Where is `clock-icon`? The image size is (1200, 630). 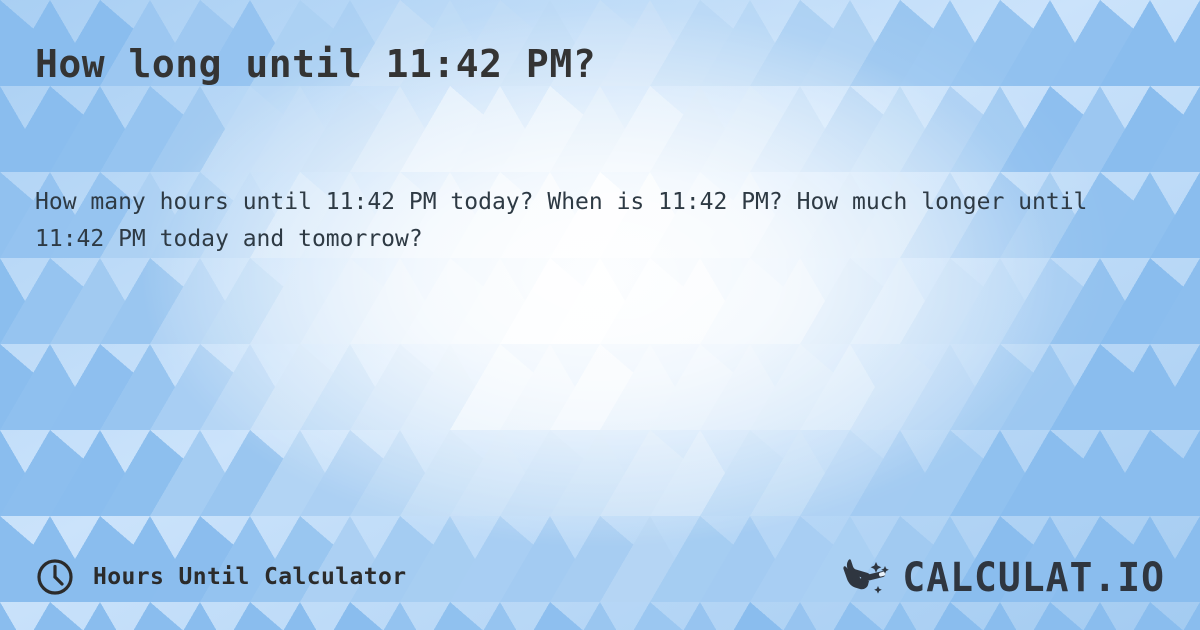
clock-icon is located at coordinates (55, 577).